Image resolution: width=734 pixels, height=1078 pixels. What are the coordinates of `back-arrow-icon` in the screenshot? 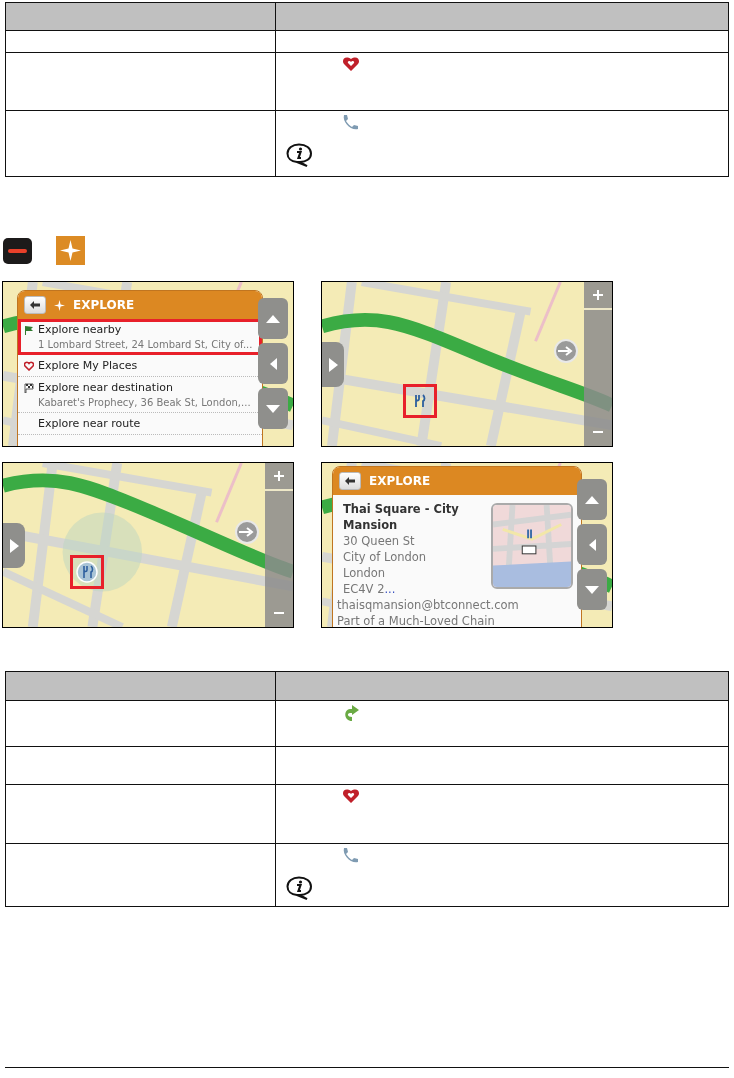 It's located at (35, 305).